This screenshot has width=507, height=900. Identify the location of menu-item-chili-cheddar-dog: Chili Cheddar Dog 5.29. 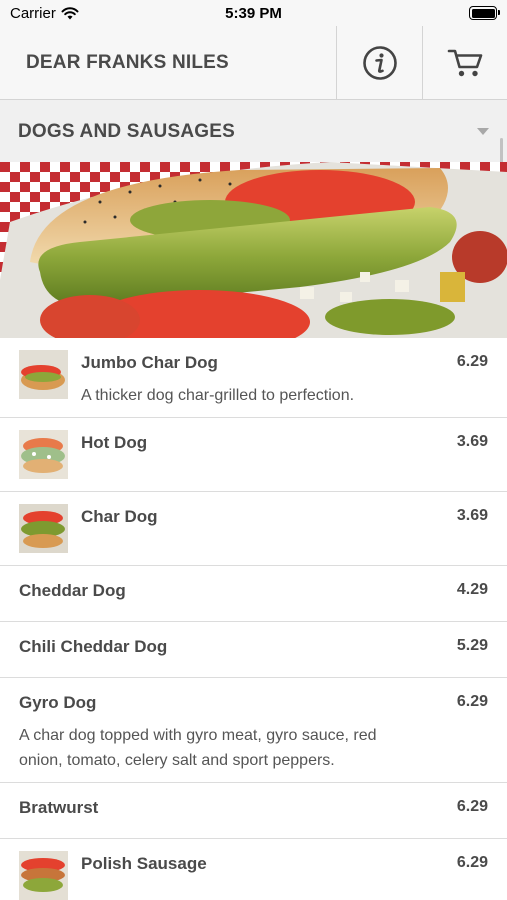
(253, 650).